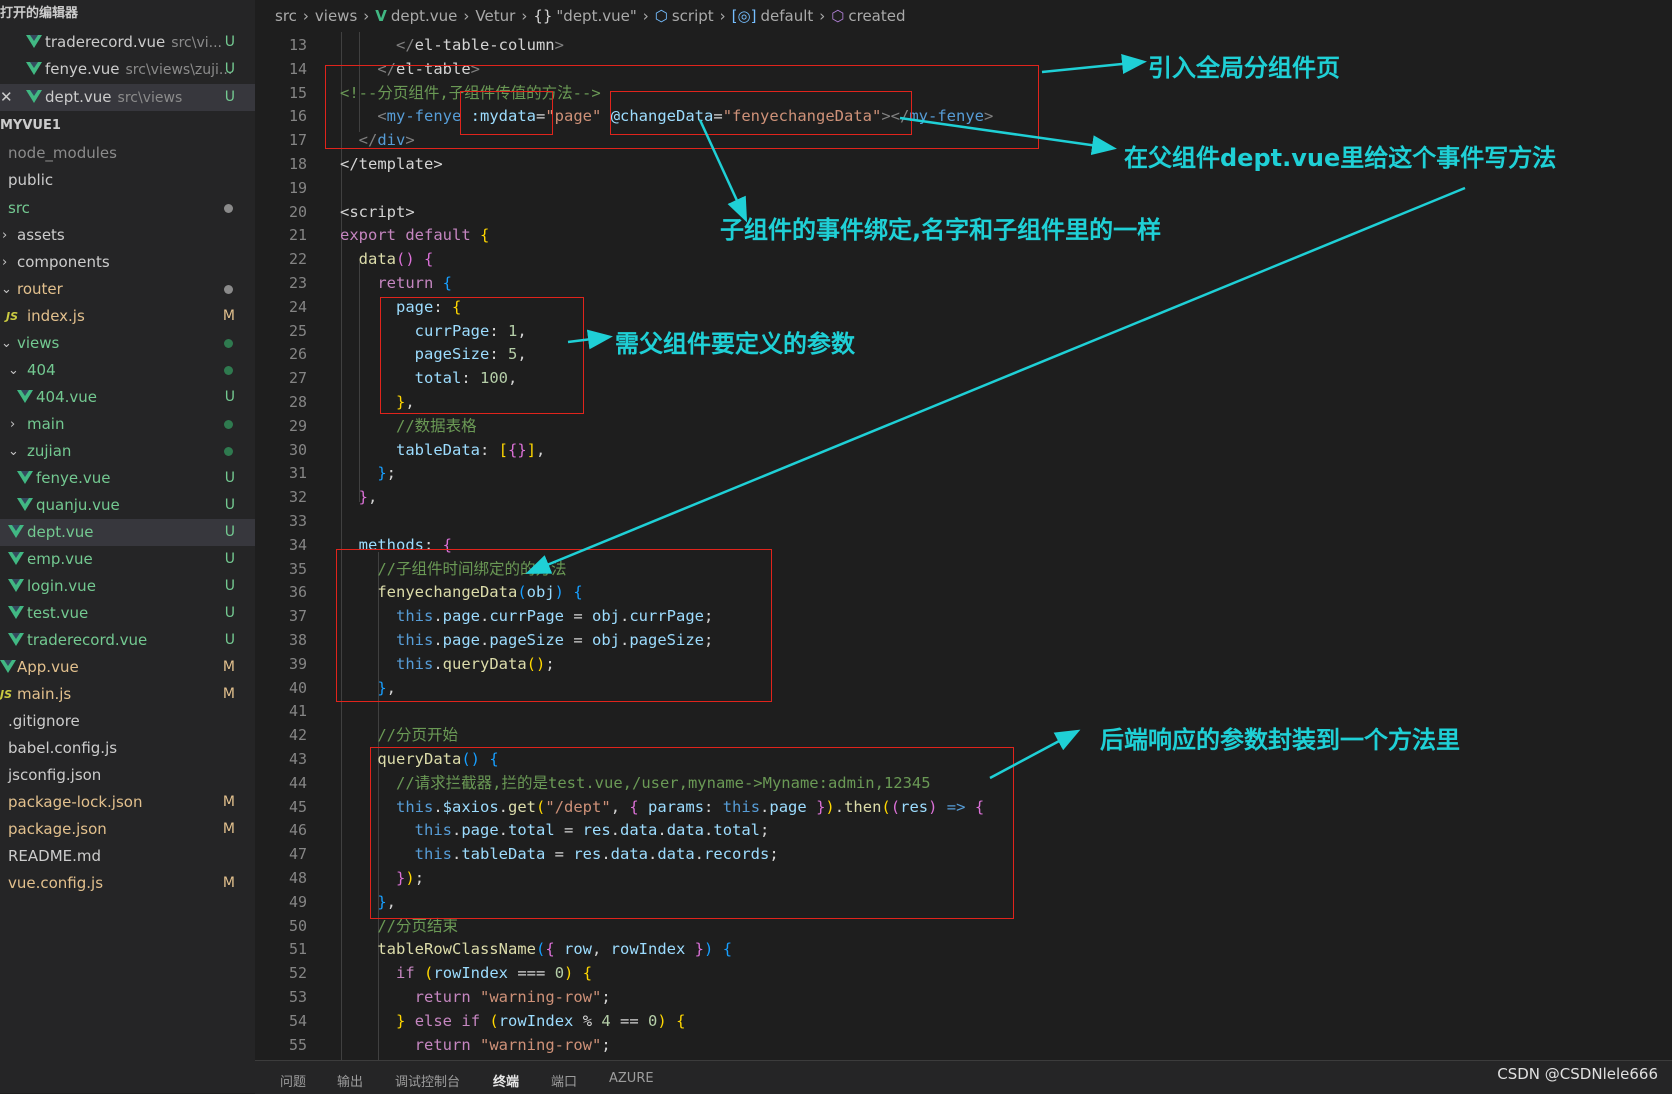  Describe the element at coordinates (1244, 68) in the screenshot. I see `note-global-component: 引入全局分组件页` at that location.